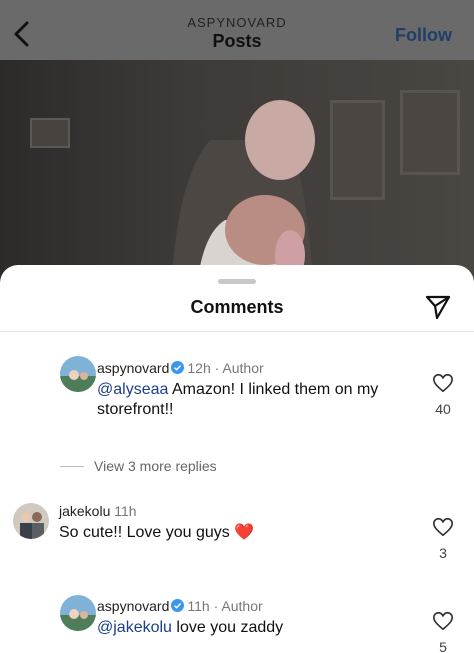  I want to click on drag-handle, so click(237, 281).